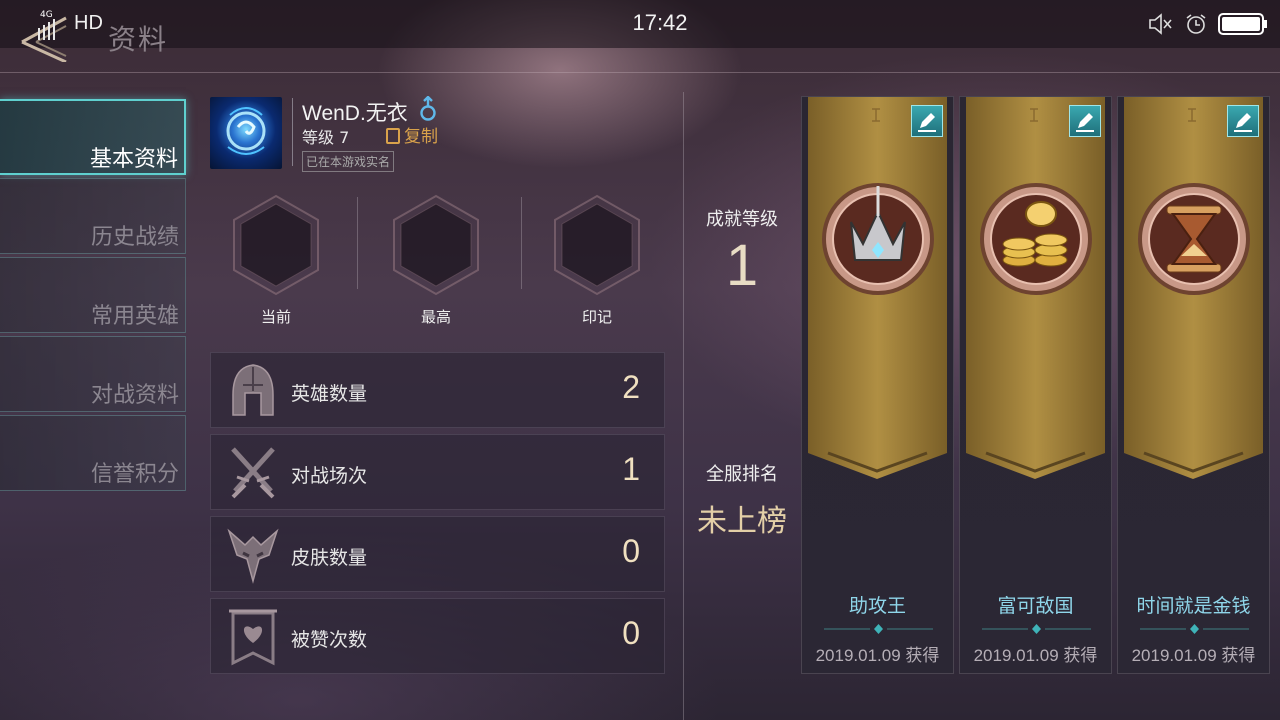 The image size is (1280, 720). I want to click on helmet-icon, so click(253, 391).